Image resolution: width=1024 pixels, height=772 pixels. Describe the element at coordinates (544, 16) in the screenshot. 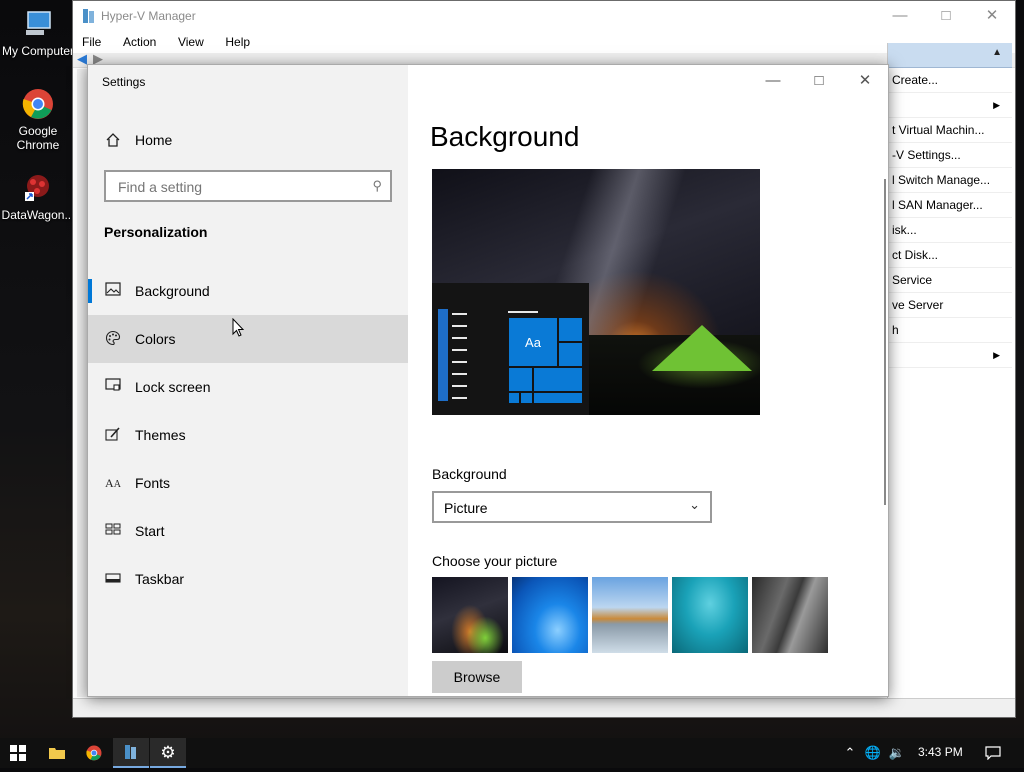

I see `hyperv-title-bar: Hyper-V Manager — □ ✕` at that location.